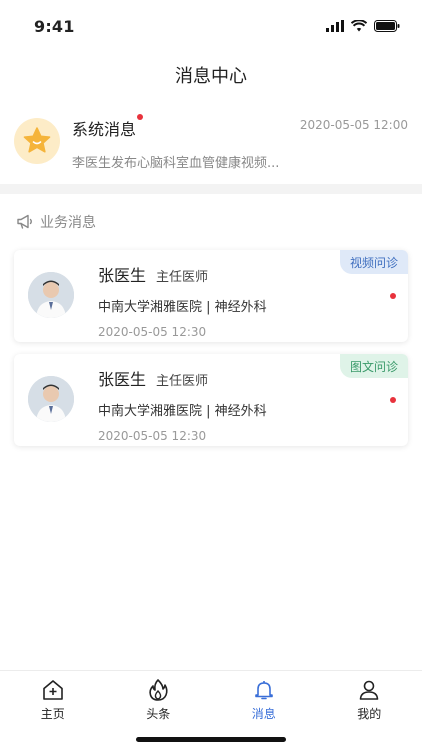  What do you see at coordinates (52, 690) in the screenshot?
I see `home-icon` at bounding box center [52, 690].